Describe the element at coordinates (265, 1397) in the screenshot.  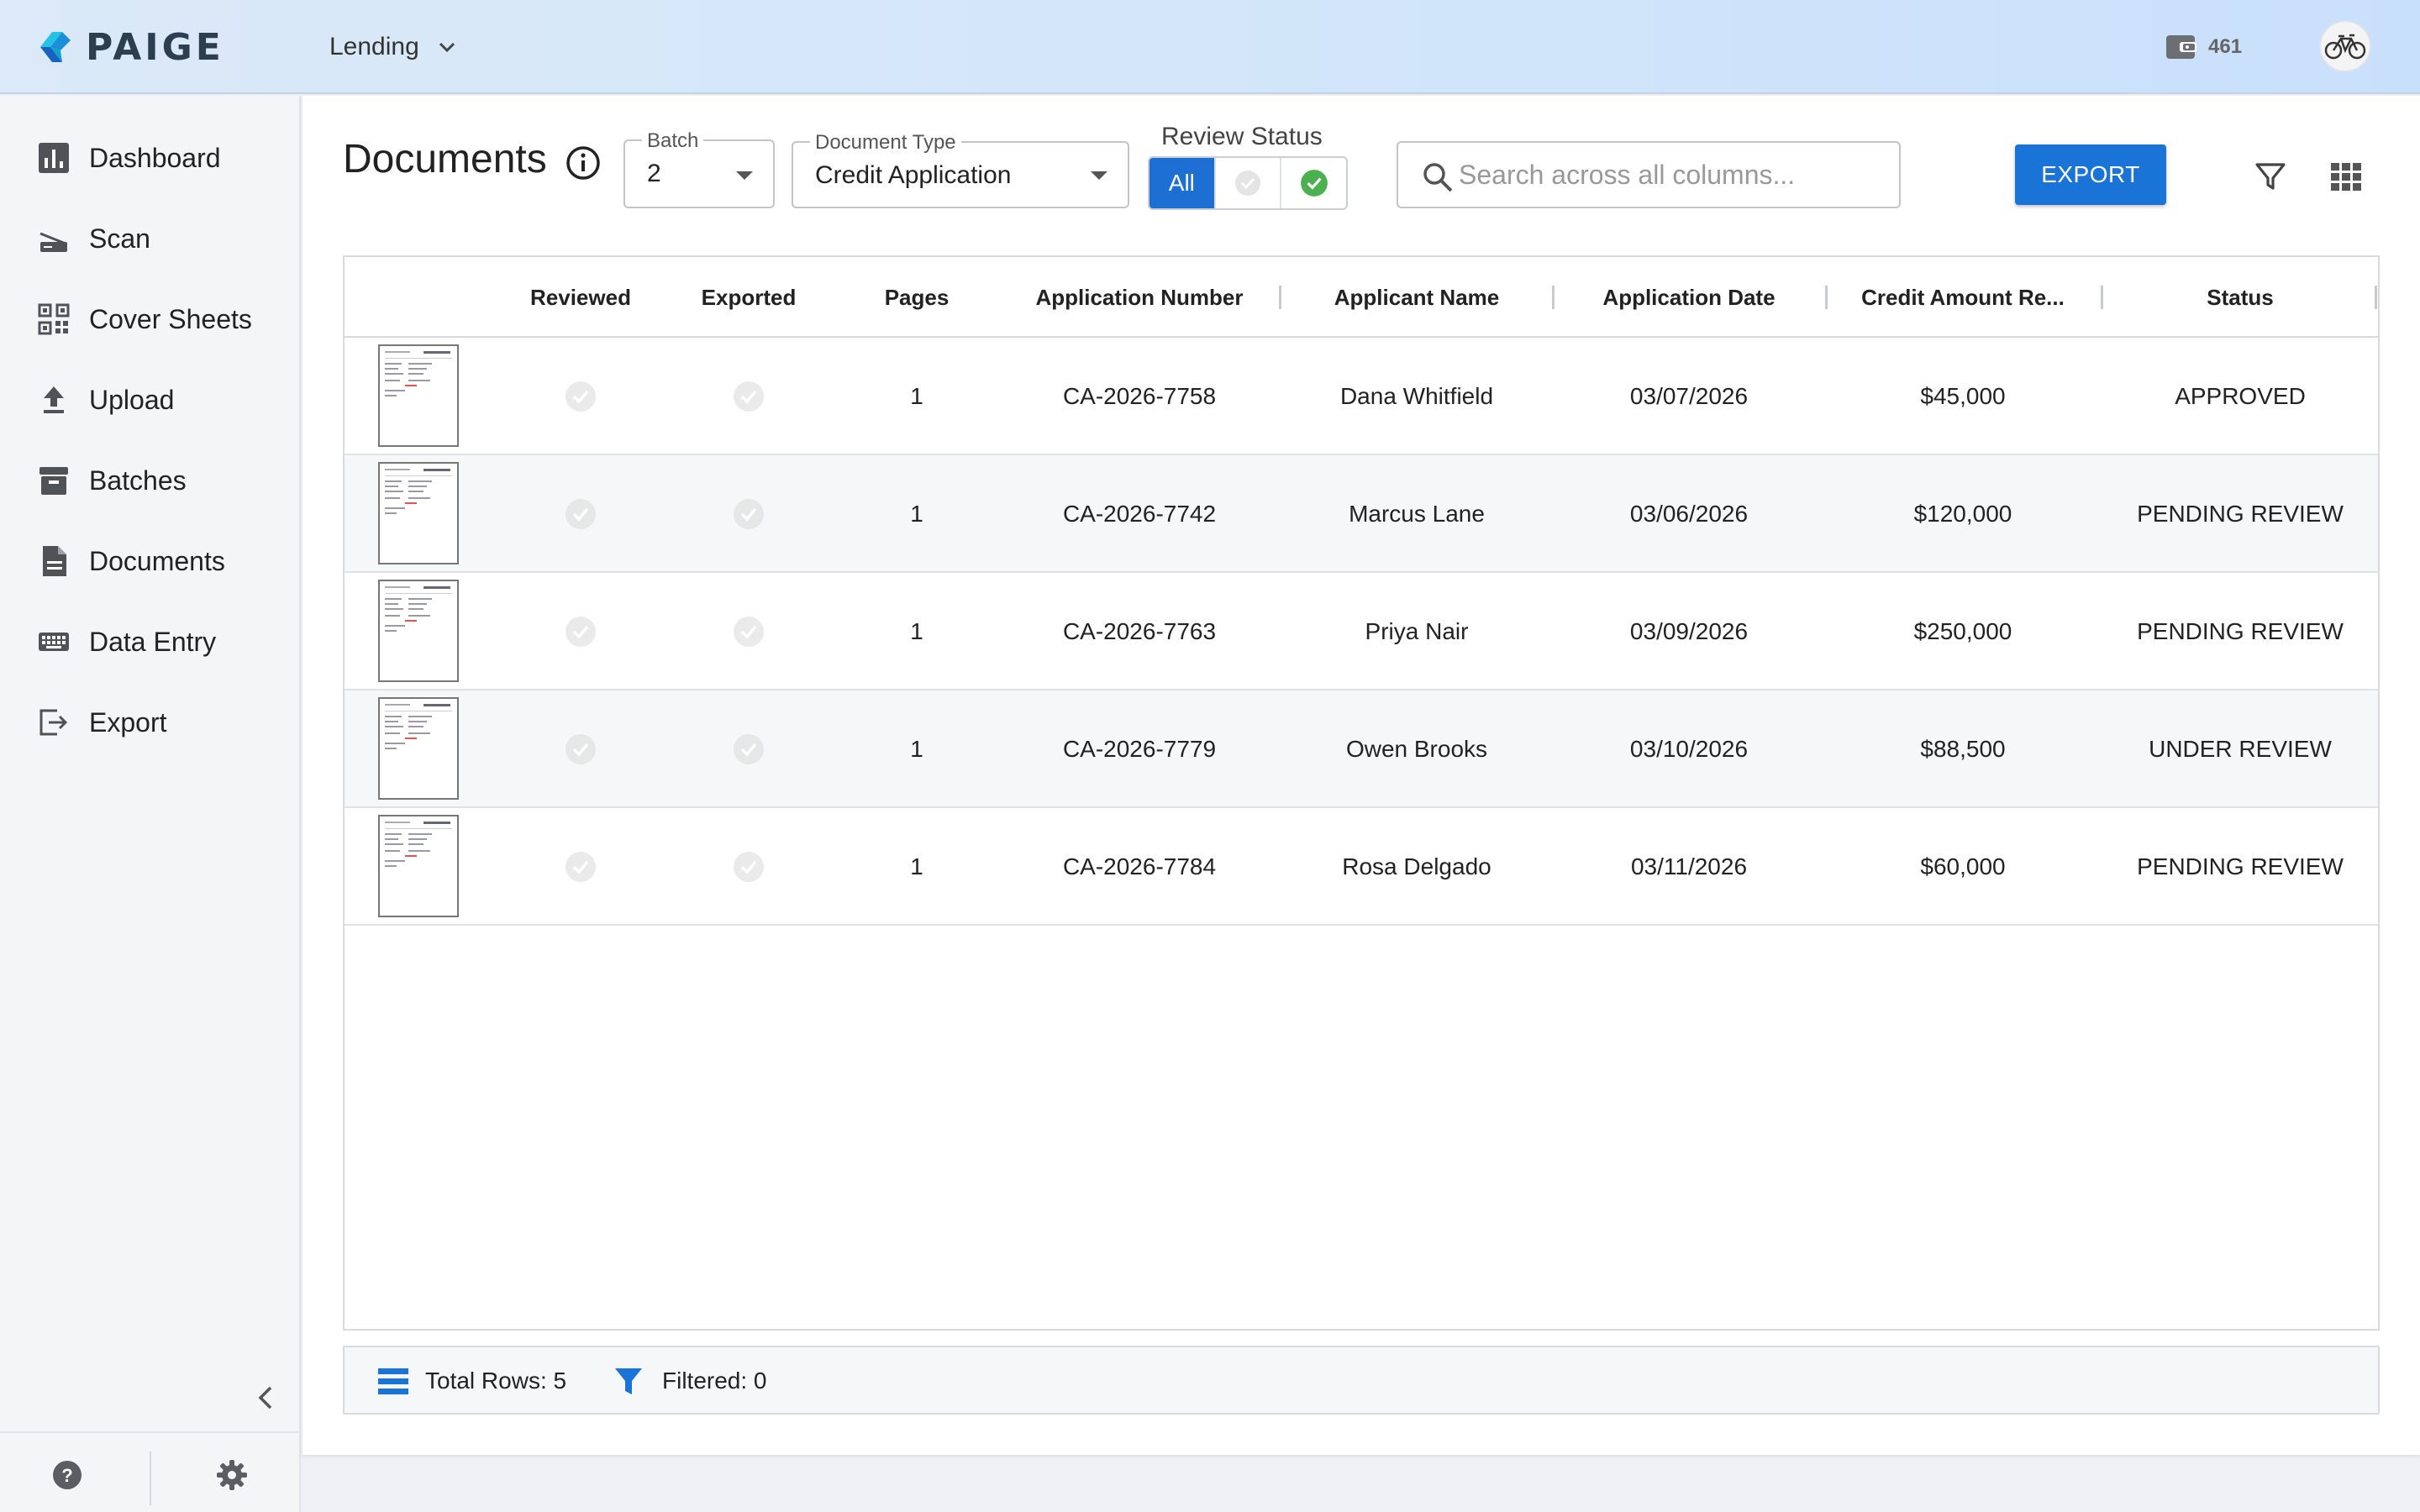
I see `chevron-left-icon` at that location.